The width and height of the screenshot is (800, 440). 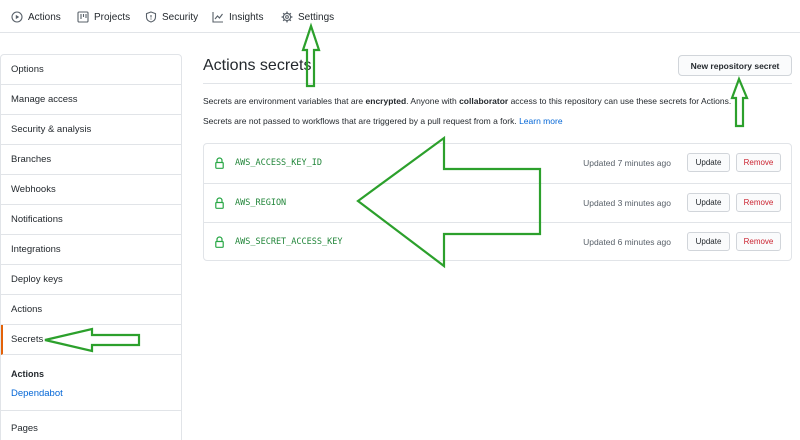 What do you see at coordinates (44, 17) in the screenshot?
I see `tab-label: Actions` at bounding box center [44, 17].